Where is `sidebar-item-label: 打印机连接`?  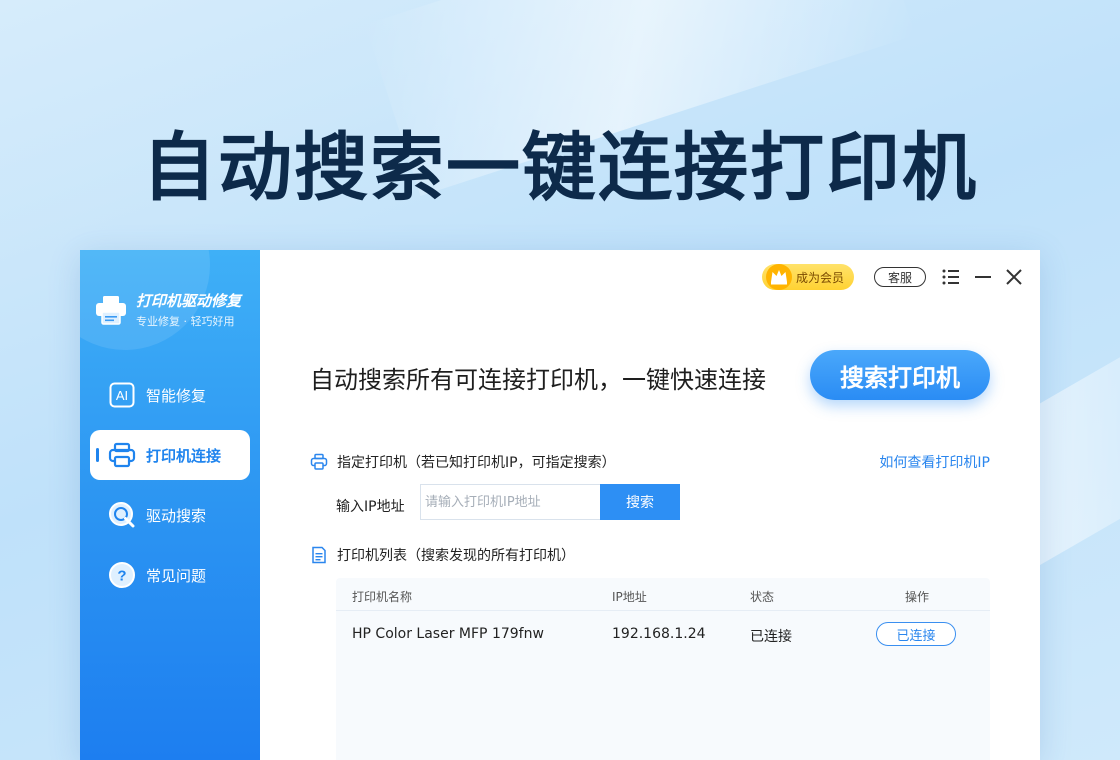
sidebar-item-label: 打印机连接 is located at coordinates (184, 455).